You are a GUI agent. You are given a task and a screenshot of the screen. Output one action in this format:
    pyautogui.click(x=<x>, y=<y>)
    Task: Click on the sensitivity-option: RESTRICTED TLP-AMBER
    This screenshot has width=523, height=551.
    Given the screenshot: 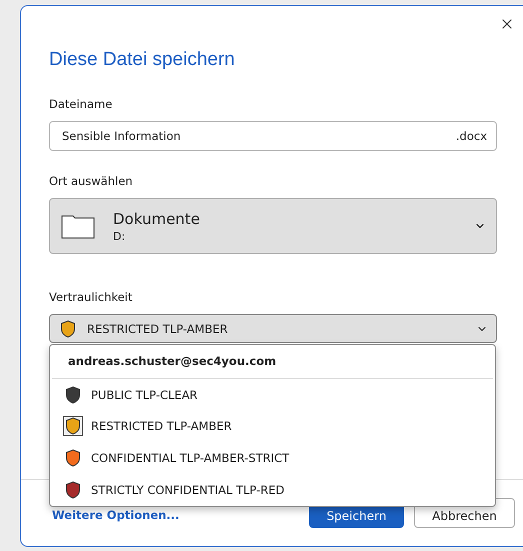 What is the action you would take?
    pyautogui.click(x=272, y=426)
    